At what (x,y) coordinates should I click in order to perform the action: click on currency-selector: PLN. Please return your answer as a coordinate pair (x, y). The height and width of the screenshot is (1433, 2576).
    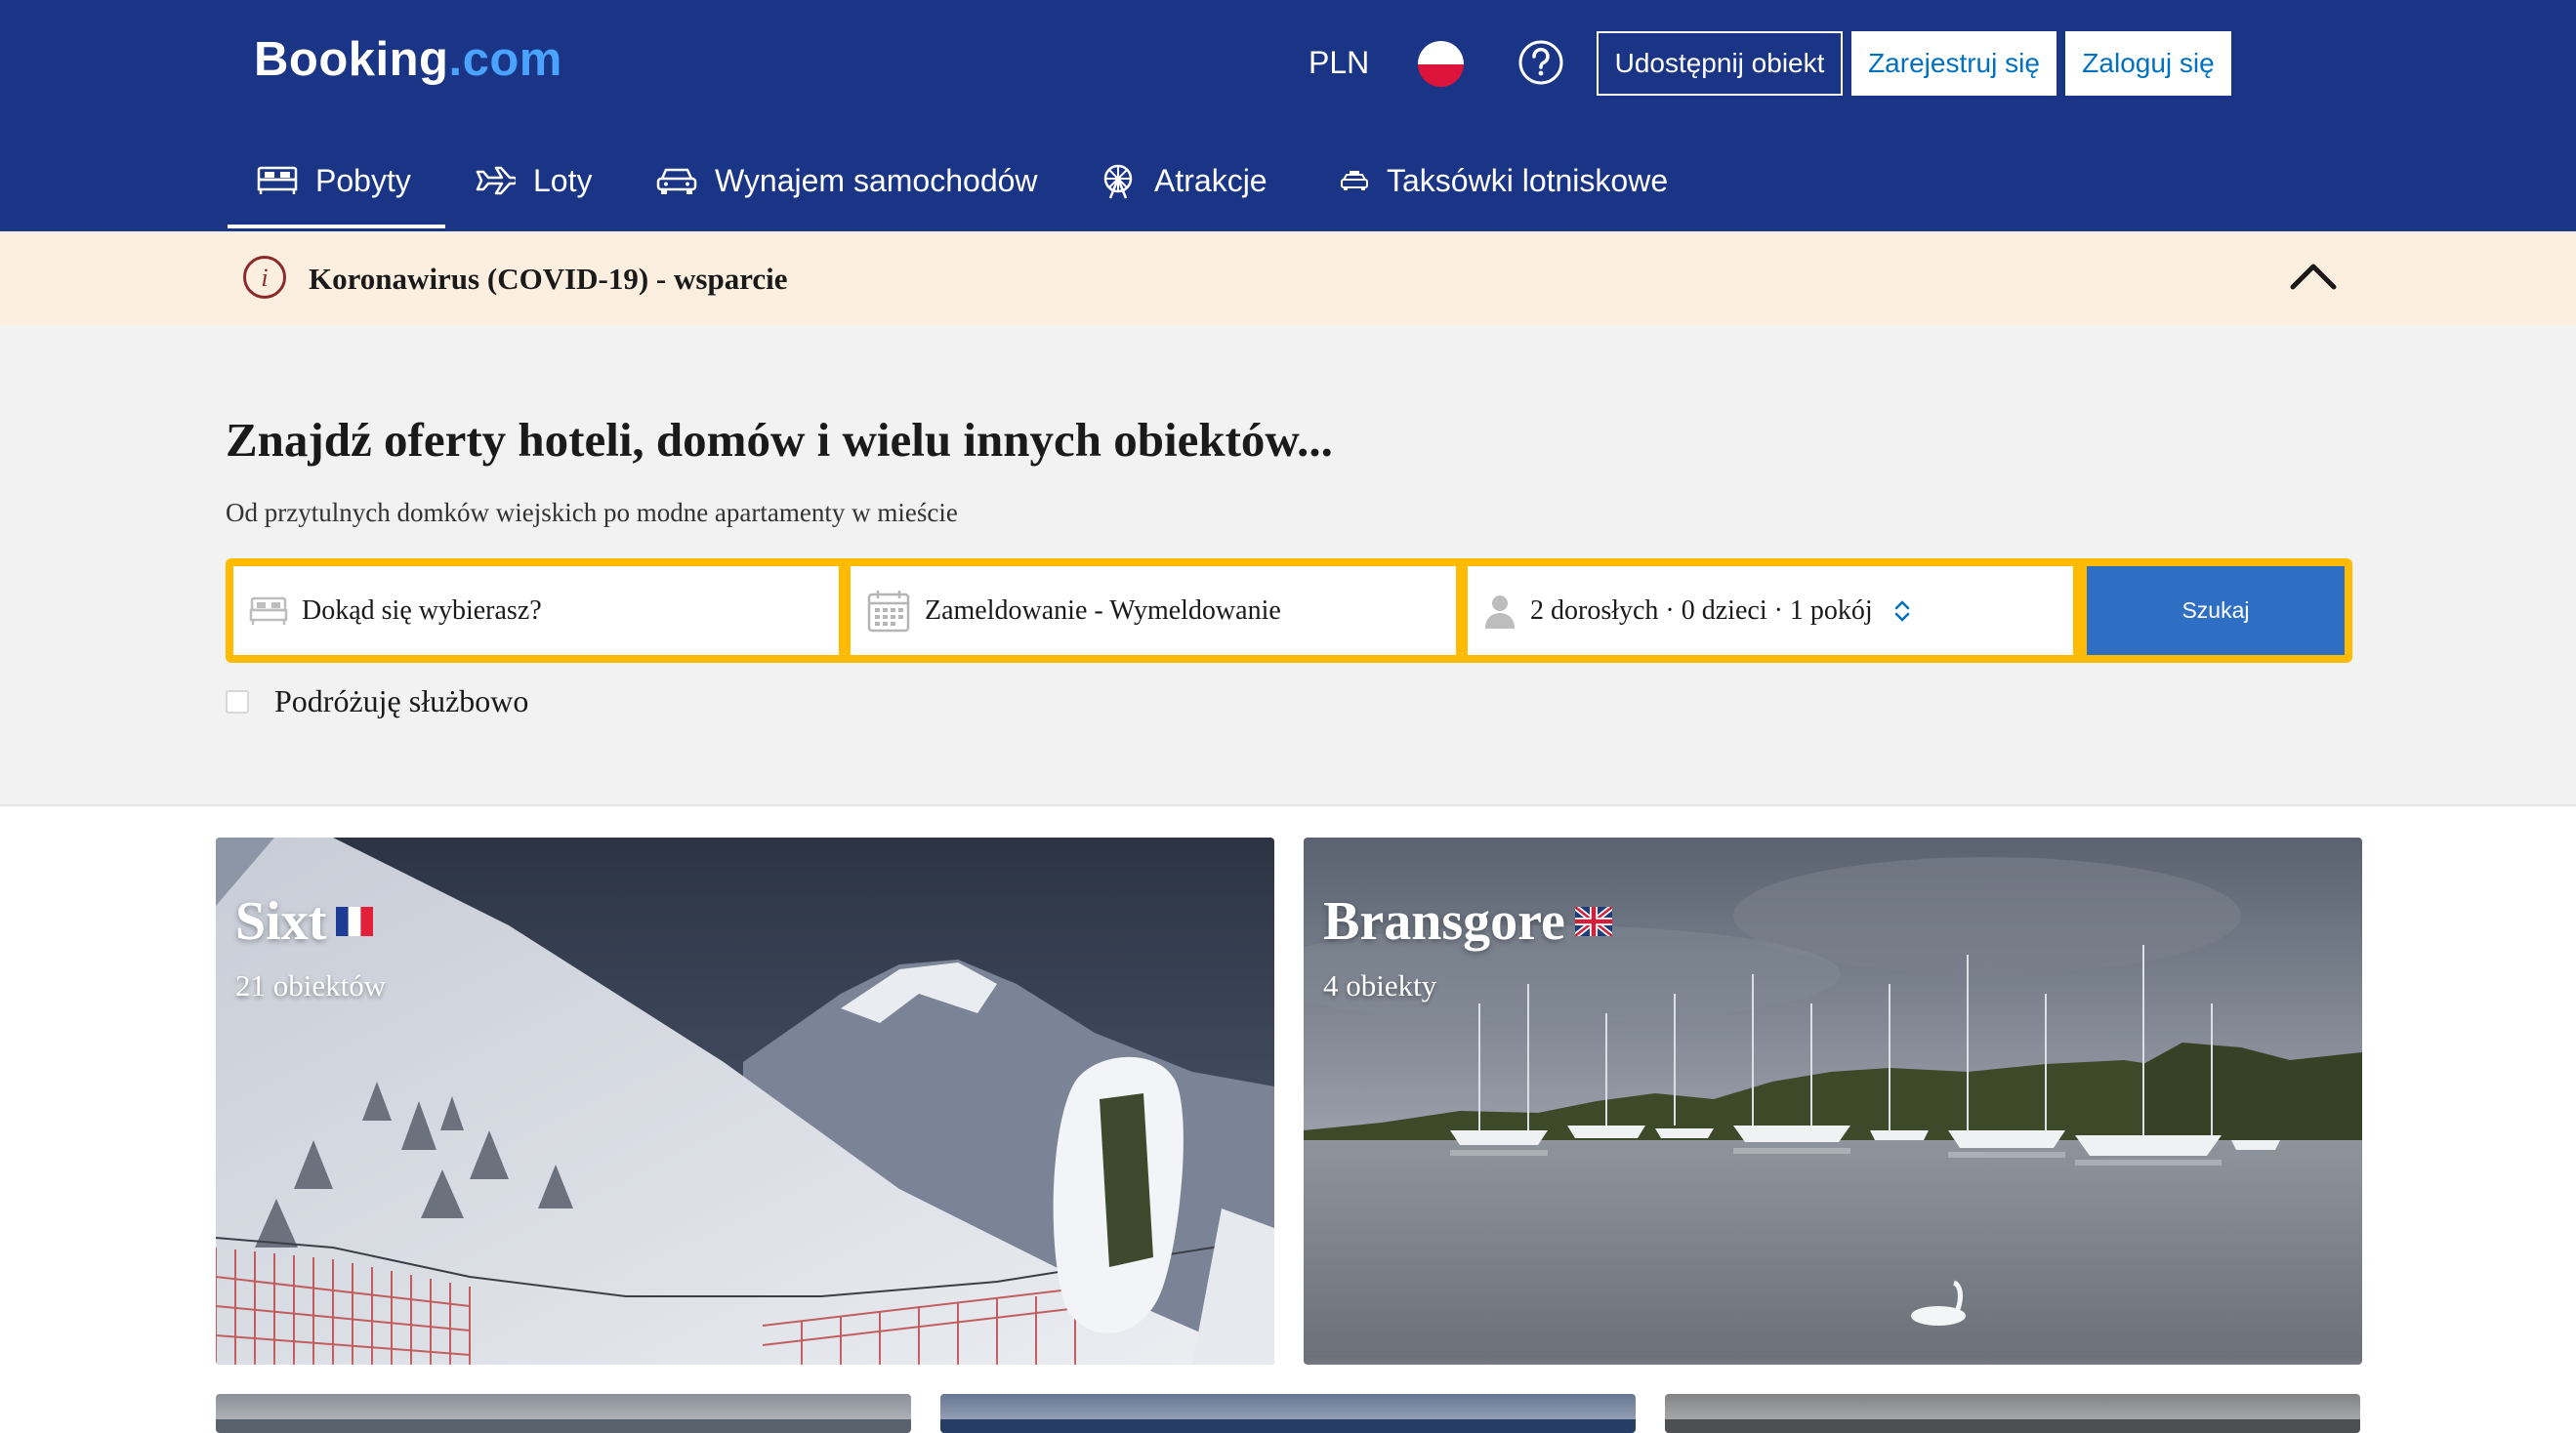
    Looking at the image, I should click on (1339, 63).